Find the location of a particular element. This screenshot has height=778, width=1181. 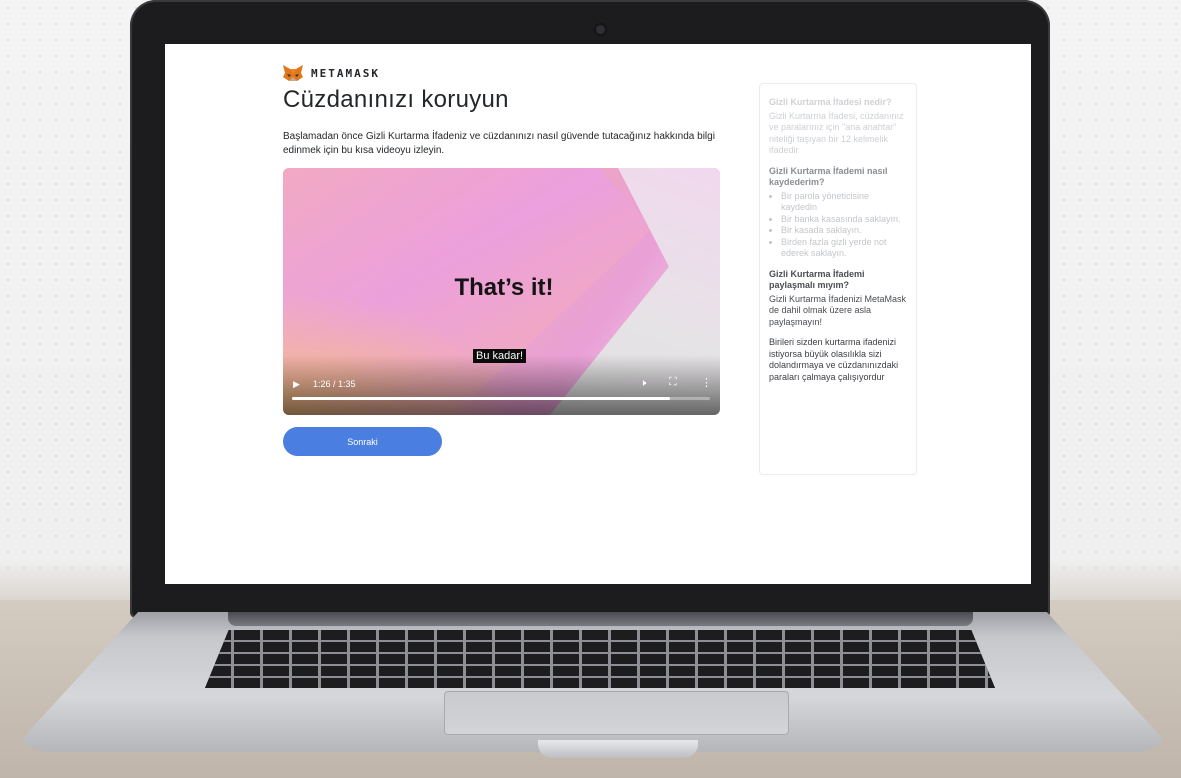

video-time: 1:26 / 1:35 is located at coordinates (334, 384).